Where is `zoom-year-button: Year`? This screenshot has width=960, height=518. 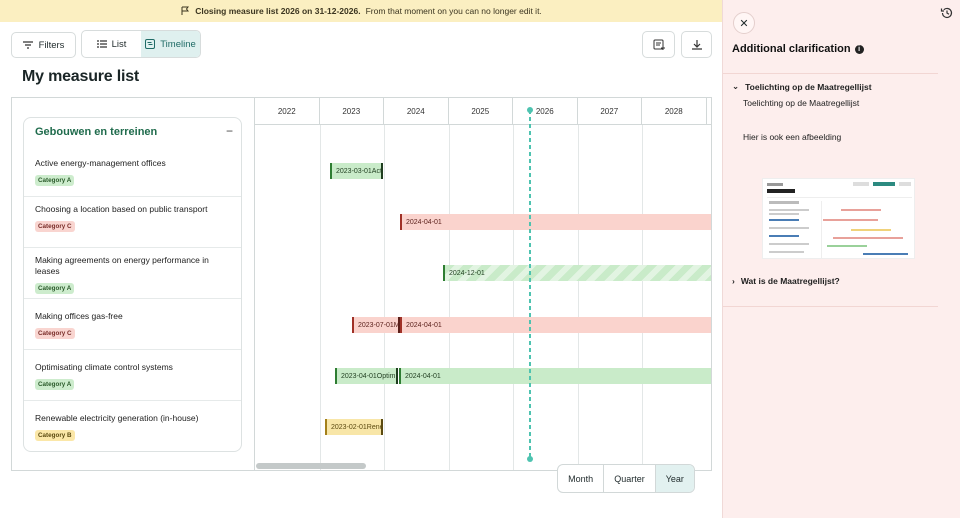
zoom-year-button: Year is located at coordinates (674, 478).